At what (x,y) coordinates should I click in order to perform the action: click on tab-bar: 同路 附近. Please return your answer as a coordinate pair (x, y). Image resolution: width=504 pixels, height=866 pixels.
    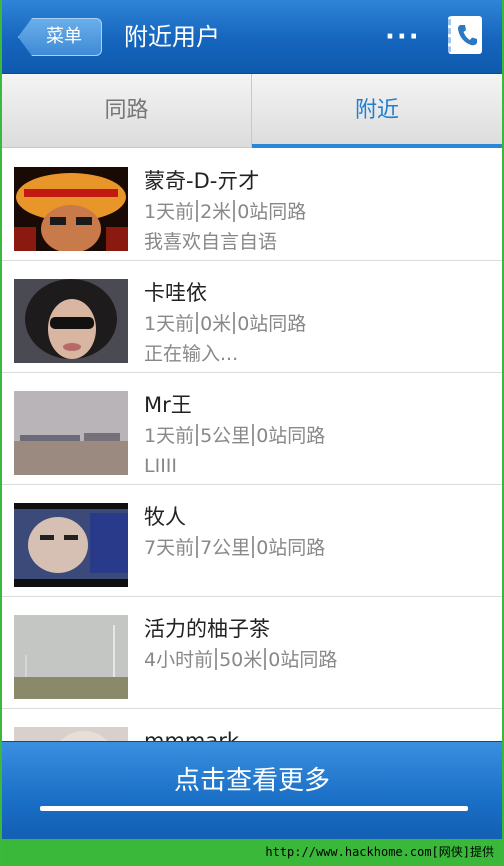
    Looking at the image, I should click on (252, 111).